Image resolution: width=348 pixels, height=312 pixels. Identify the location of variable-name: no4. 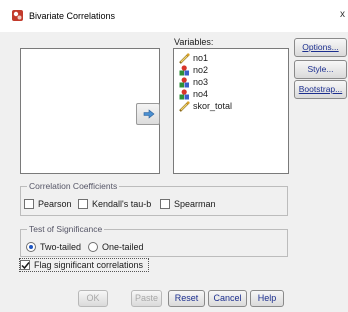
(201, 94).